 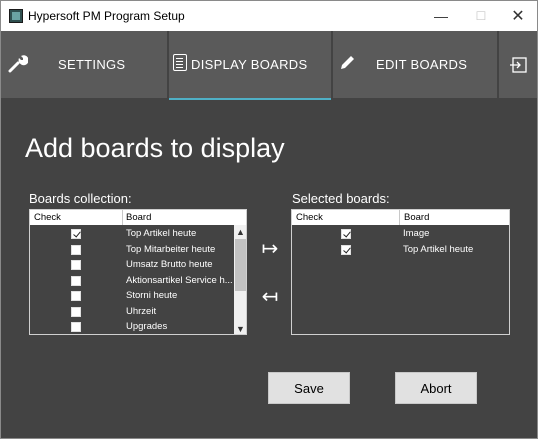 What do you see at coordinates (347, 62) in the screenshot?
I see `pencil-icon` at bounding box center [347, 62].